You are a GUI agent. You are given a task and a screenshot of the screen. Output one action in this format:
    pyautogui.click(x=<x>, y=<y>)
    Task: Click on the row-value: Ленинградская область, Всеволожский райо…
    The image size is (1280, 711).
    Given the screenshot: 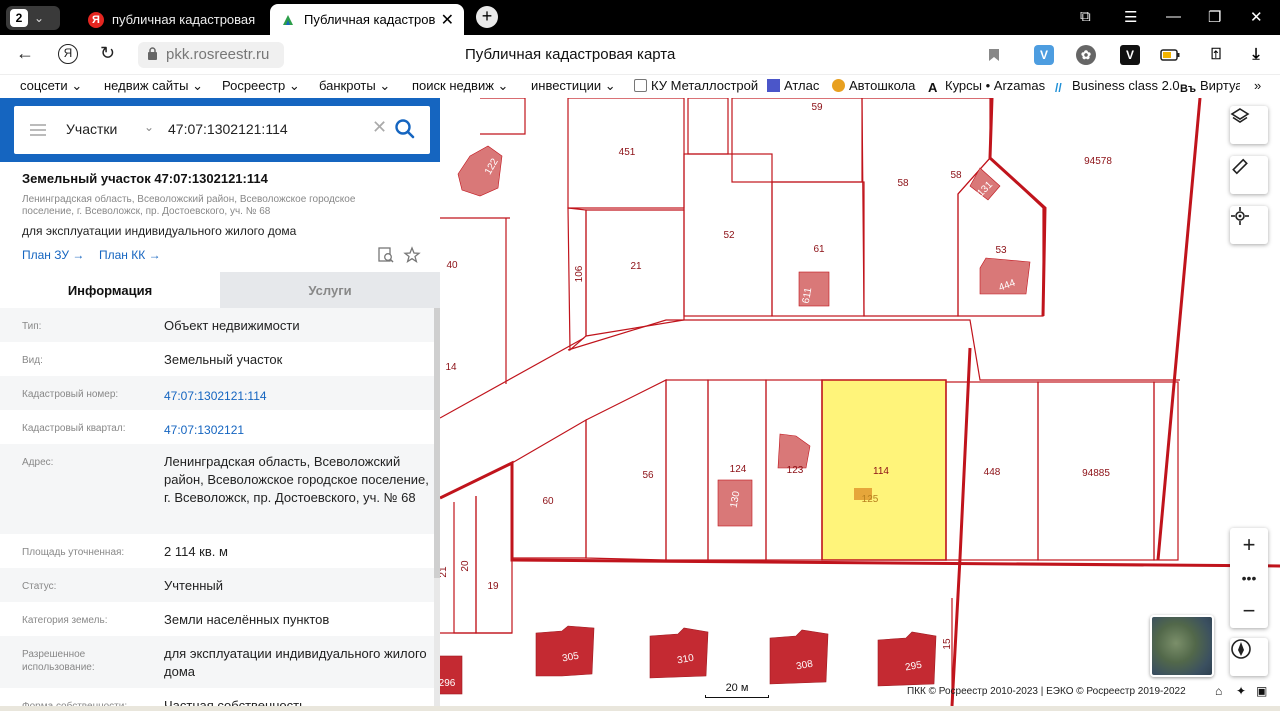 What is the action you would take?
    pyautogui.click(x=296, y=479)
    